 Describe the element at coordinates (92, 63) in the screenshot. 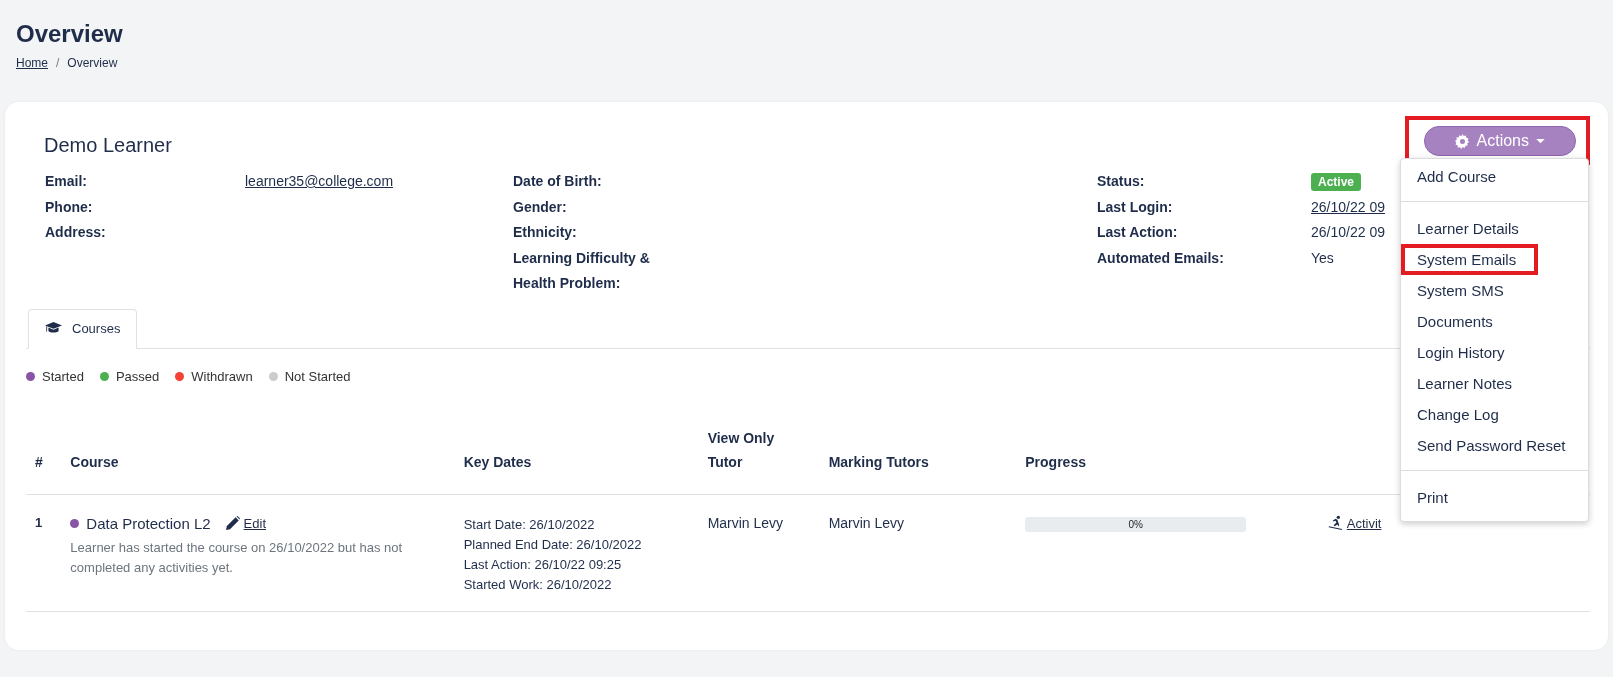

I see `breadcrumb-current: Overview` at that location.